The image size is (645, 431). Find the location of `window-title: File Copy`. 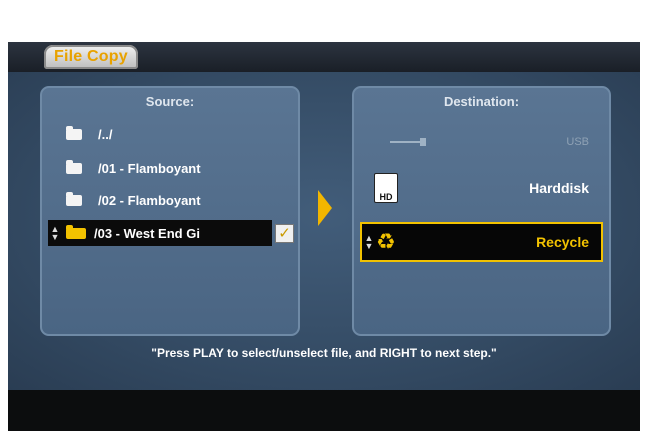

window-title: File Copy is located at coordinates (91, 56).